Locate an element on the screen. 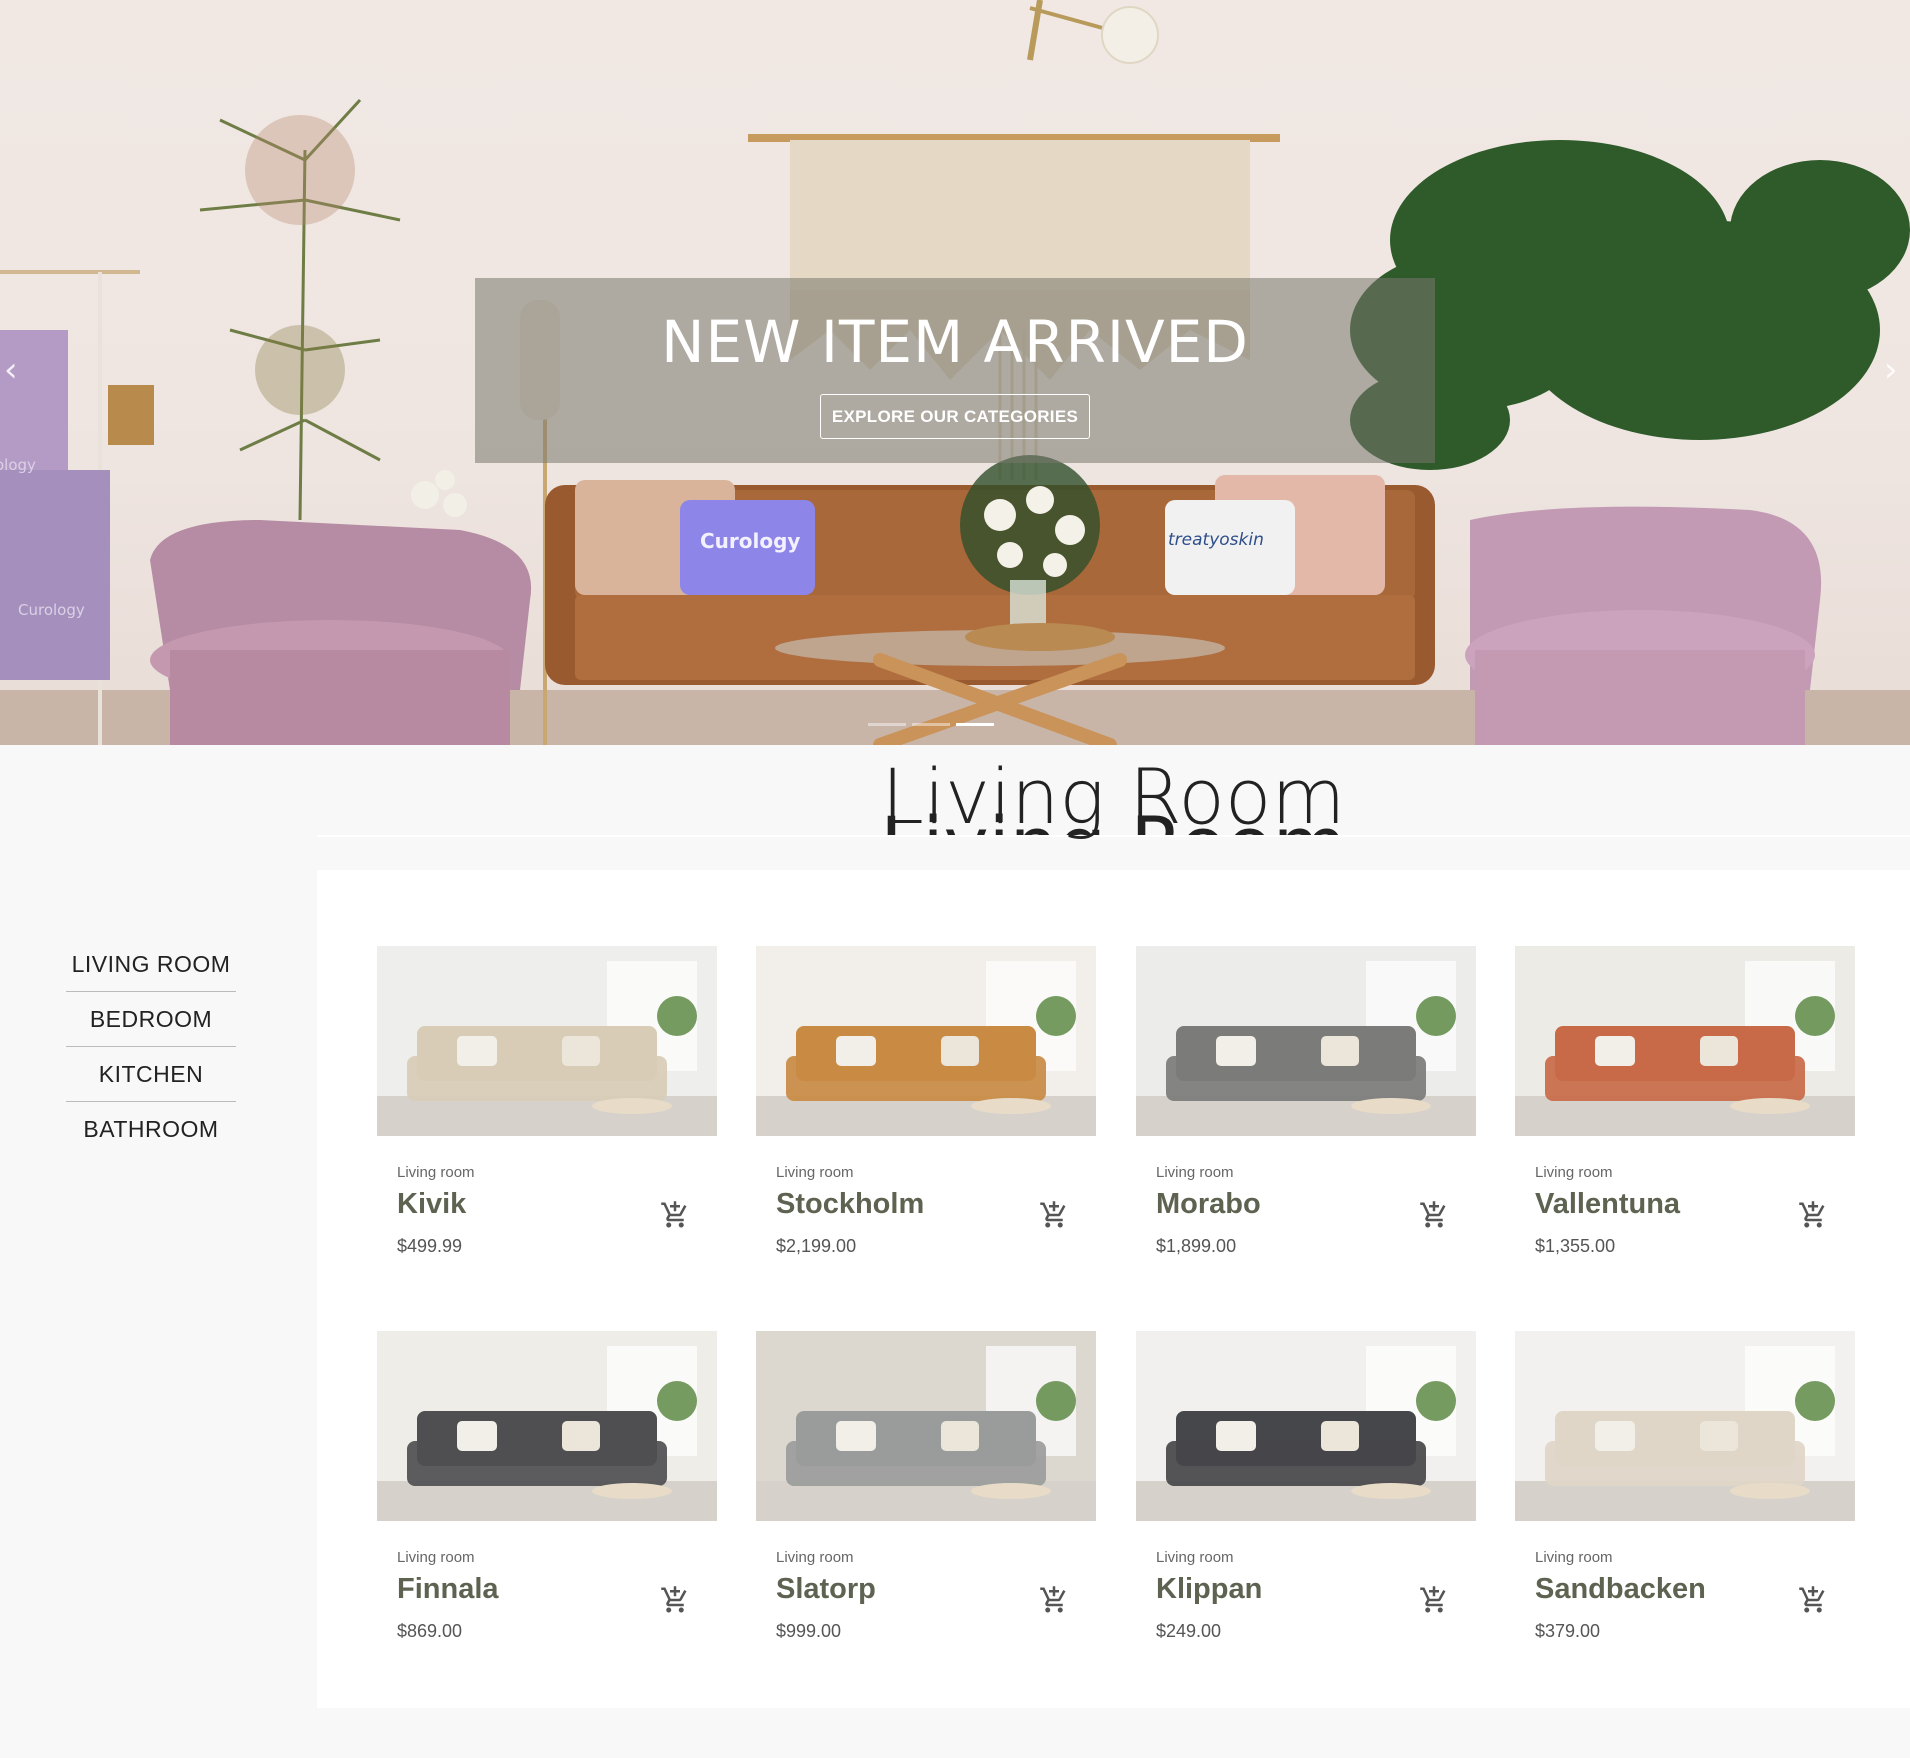  product-card: Living room Vallentuna $1,355.00 is located at coordinates (1685, 1111).